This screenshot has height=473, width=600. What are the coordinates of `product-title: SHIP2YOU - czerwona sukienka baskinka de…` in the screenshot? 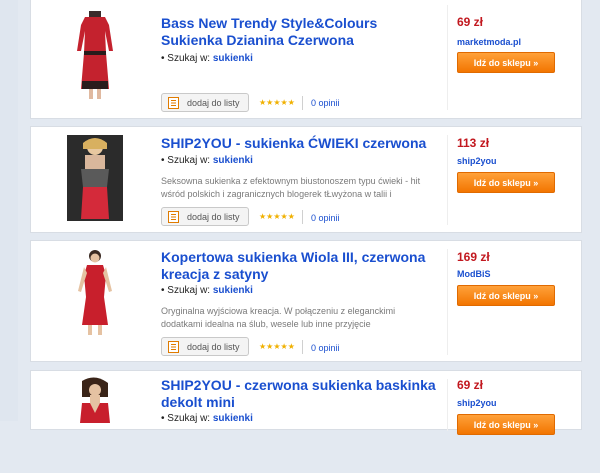 It's located at (301, 394).